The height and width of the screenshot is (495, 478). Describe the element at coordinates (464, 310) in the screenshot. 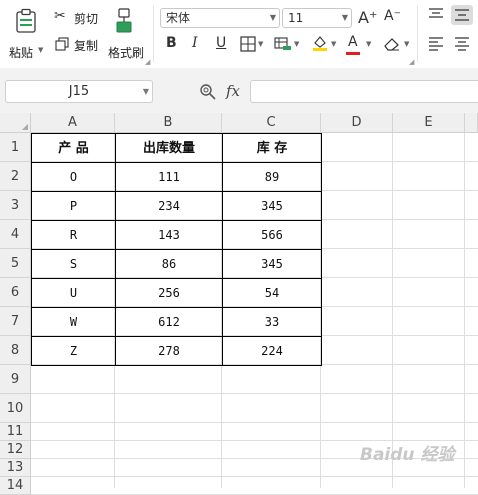

I see `gridline-vertical` at that location.